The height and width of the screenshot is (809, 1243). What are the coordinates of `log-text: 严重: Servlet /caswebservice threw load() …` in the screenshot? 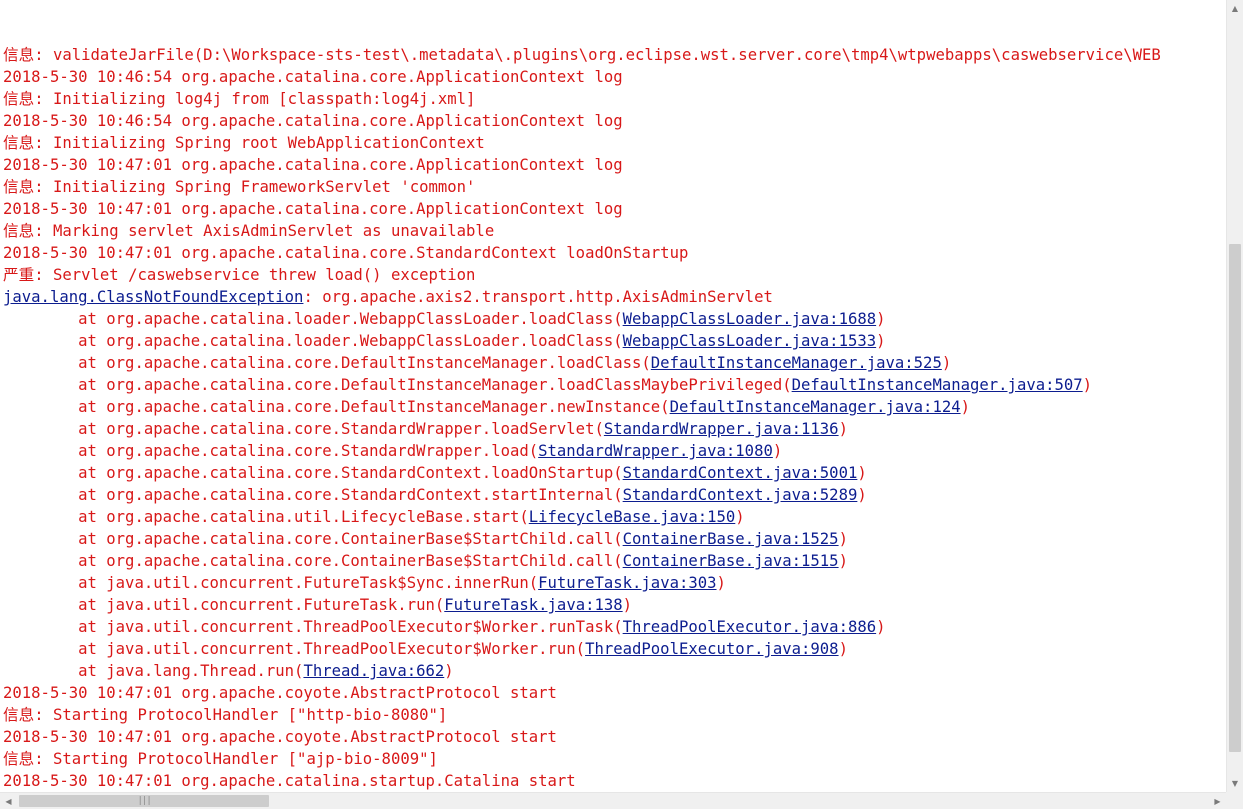 It's located at (239, 275).